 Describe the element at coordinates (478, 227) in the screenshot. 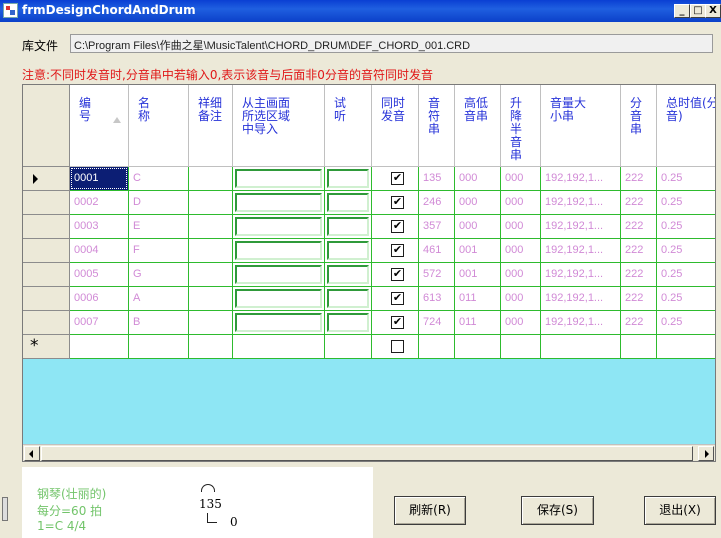

I see `cell-octave: 000` at that location.